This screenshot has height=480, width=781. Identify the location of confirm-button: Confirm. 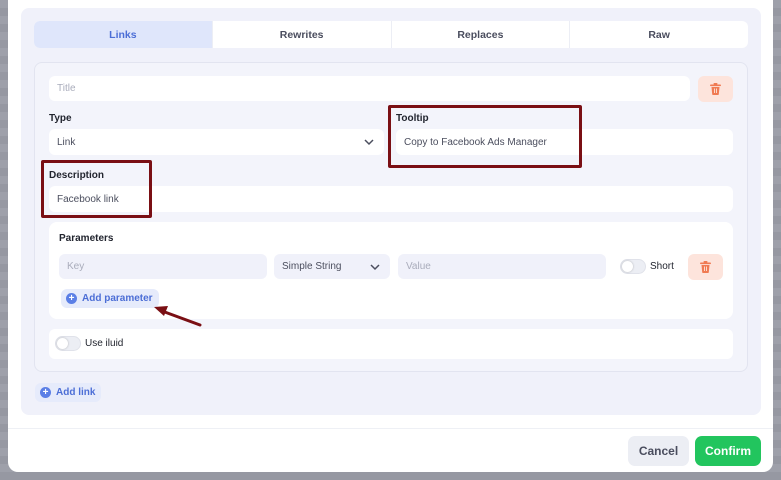
(728, 451).